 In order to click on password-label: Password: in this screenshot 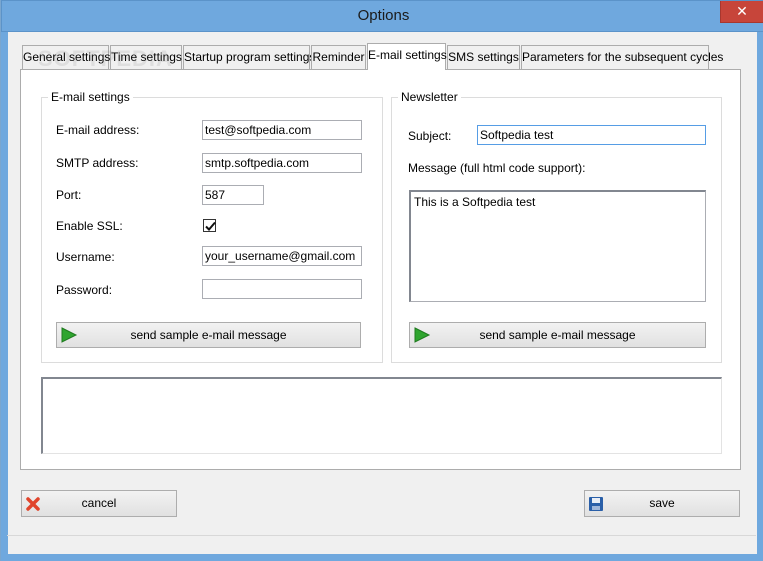, I will do `click(84, 290)`.